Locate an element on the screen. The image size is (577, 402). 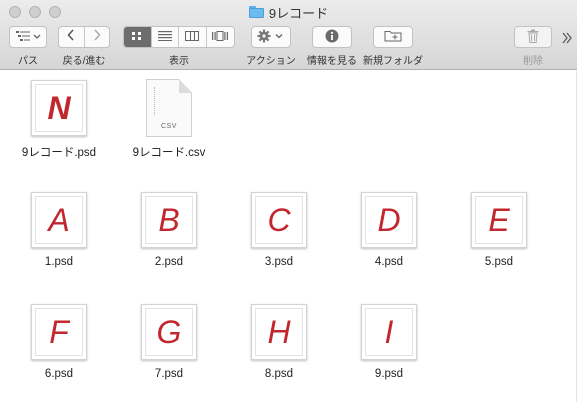
thumbnail-letter: G is located at coordinates (169, 332).